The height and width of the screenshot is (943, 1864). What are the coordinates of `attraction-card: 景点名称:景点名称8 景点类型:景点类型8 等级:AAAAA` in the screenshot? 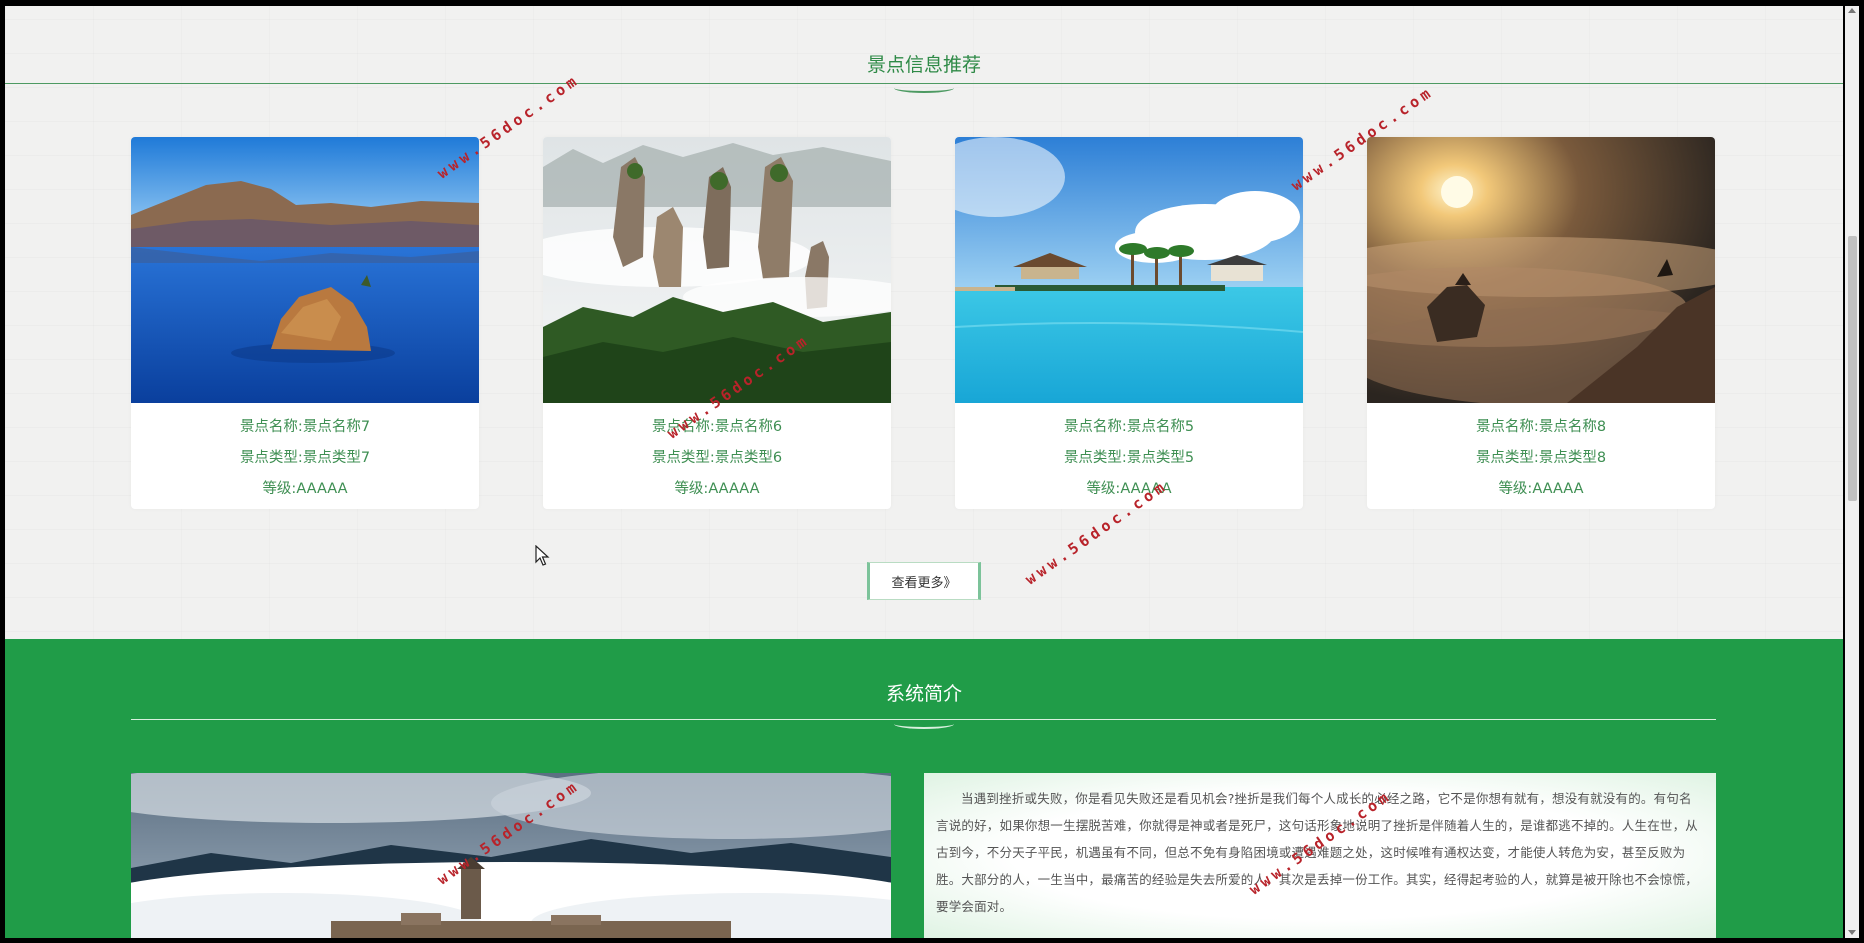 It's located at (1541, 323).